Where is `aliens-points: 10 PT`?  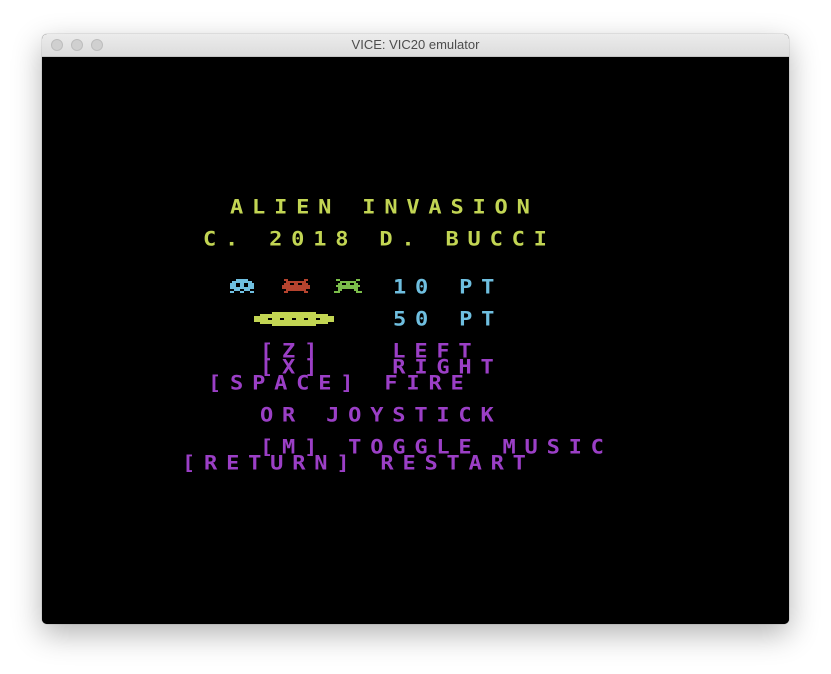
aliens-points: 10 PT is located at coordinates (448, 287).